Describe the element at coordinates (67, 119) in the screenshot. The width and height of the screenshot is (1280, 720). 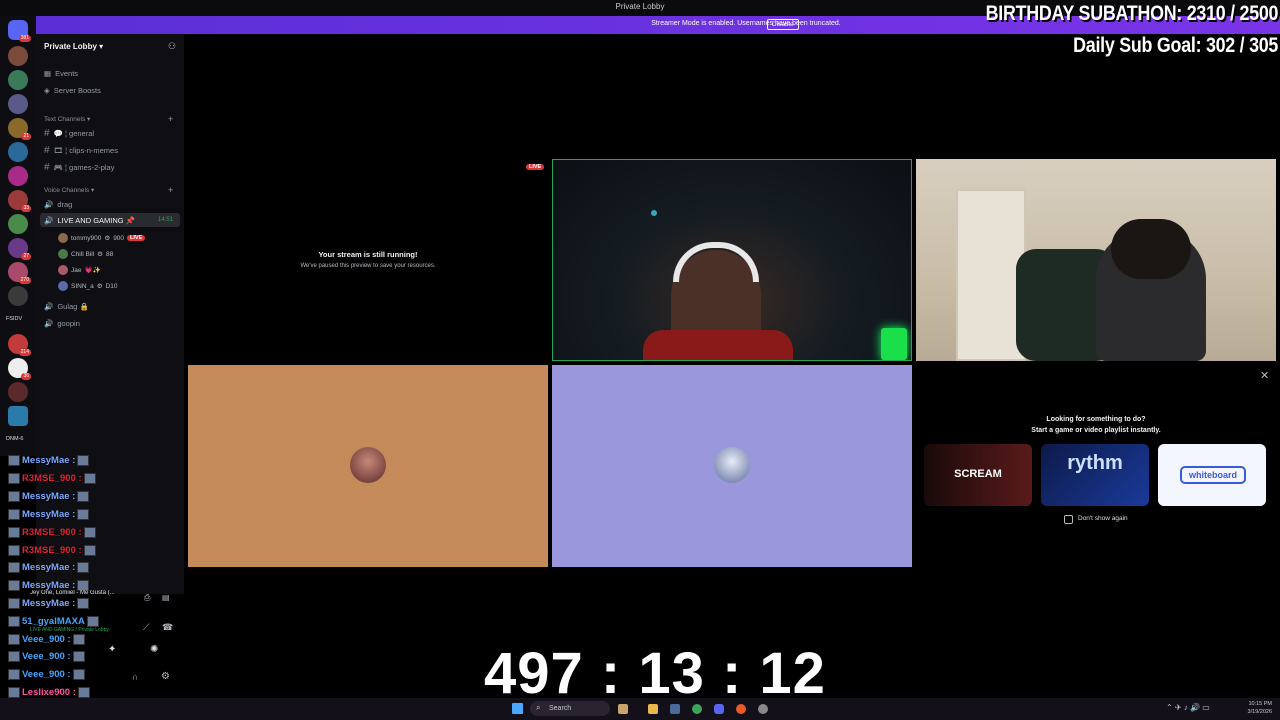
I see `text-category: Text Channels ▾` at that location.